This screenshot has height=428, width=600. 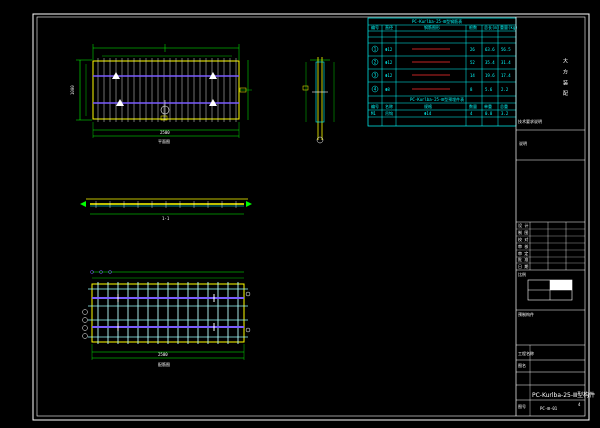 I want to click on svg-text: 数量, so click(x=473, y=106).